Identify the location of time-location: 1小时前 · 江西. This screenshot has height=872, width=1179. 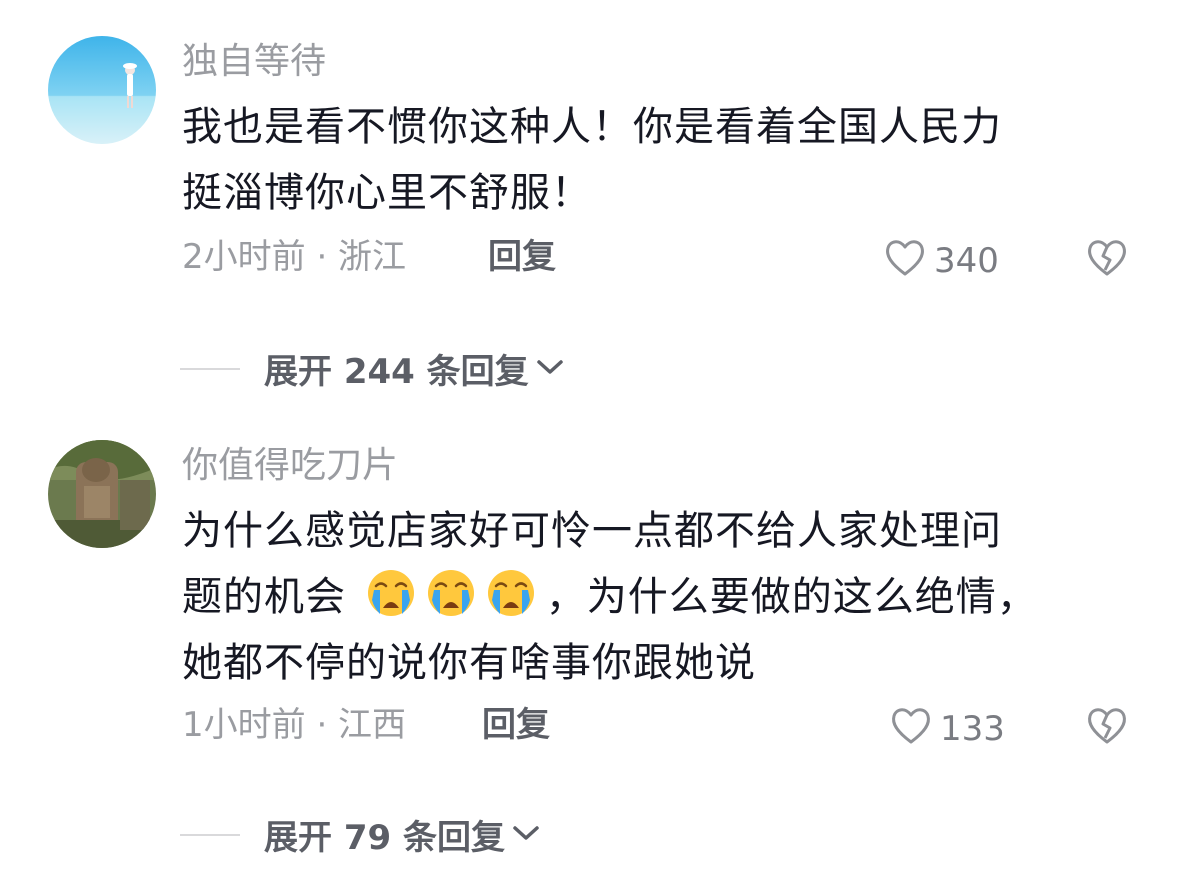
(294, 725).